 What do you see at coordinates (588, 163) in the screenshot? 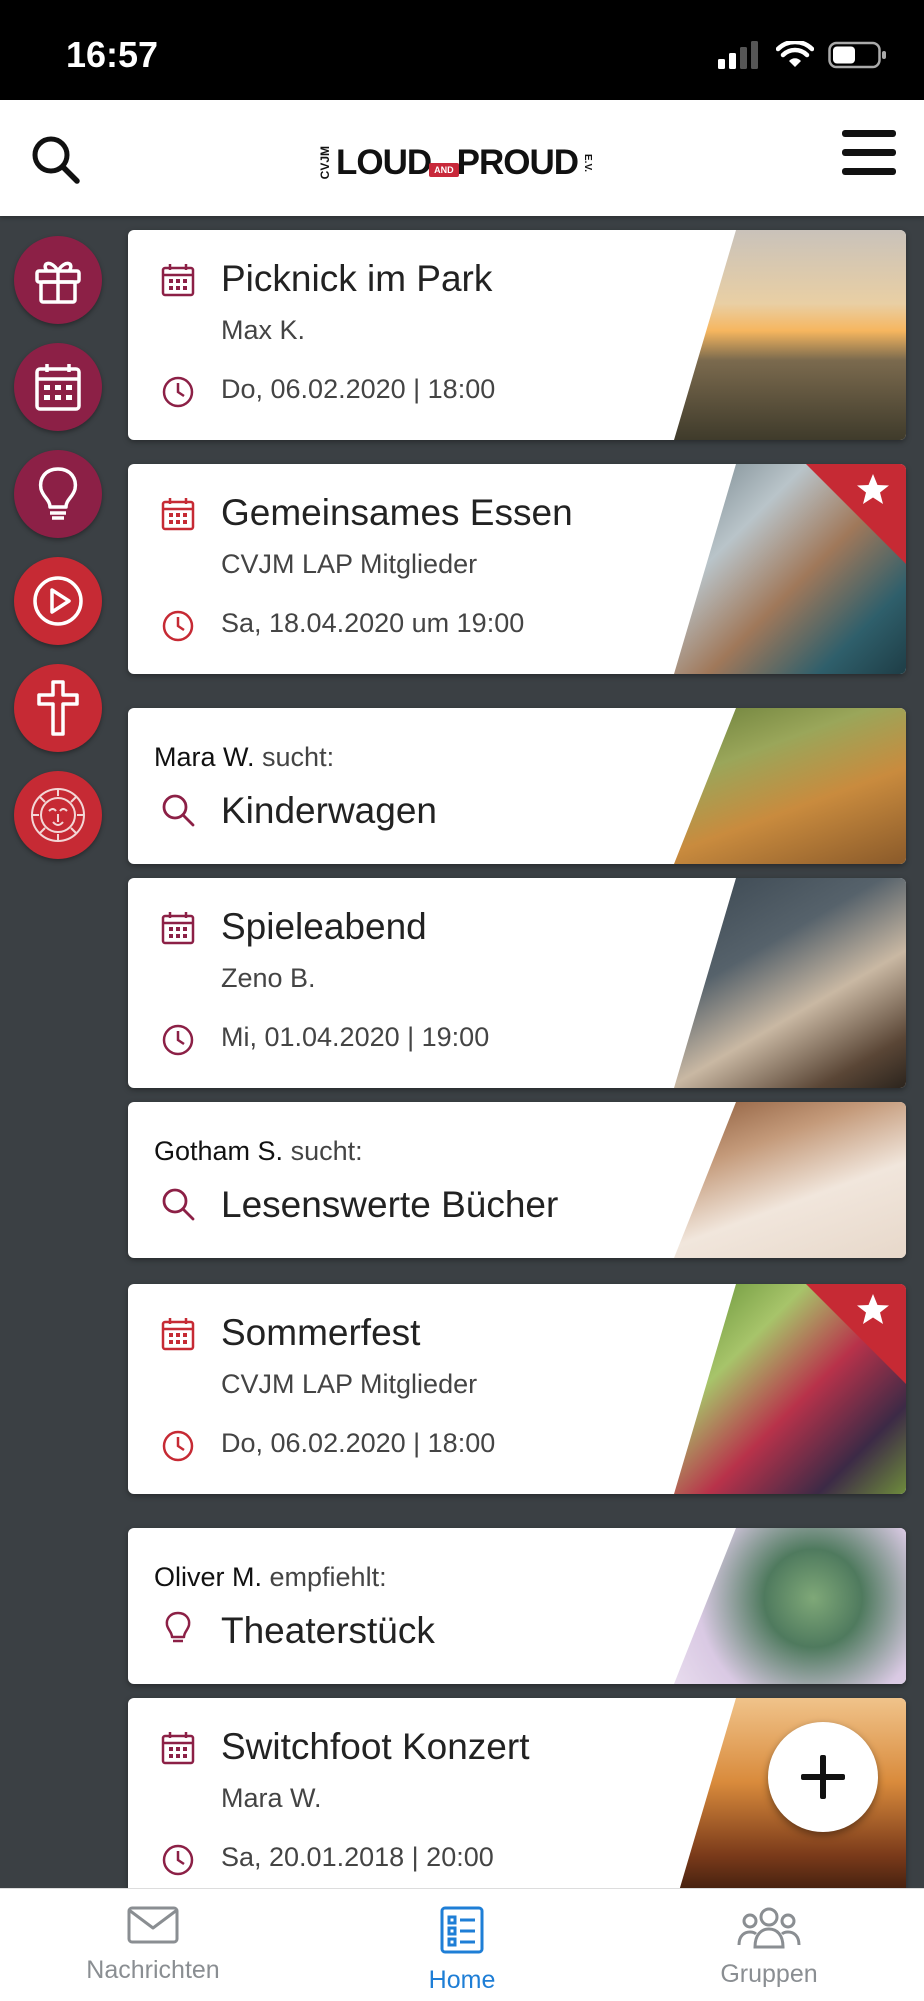
I see `logo-ev: E.V.` at bounding box center [588, 163].